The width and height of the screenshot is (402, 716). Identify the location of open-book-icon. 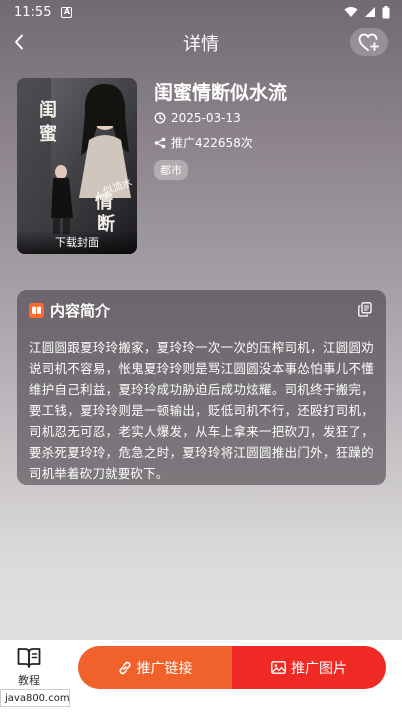
(29, 658).